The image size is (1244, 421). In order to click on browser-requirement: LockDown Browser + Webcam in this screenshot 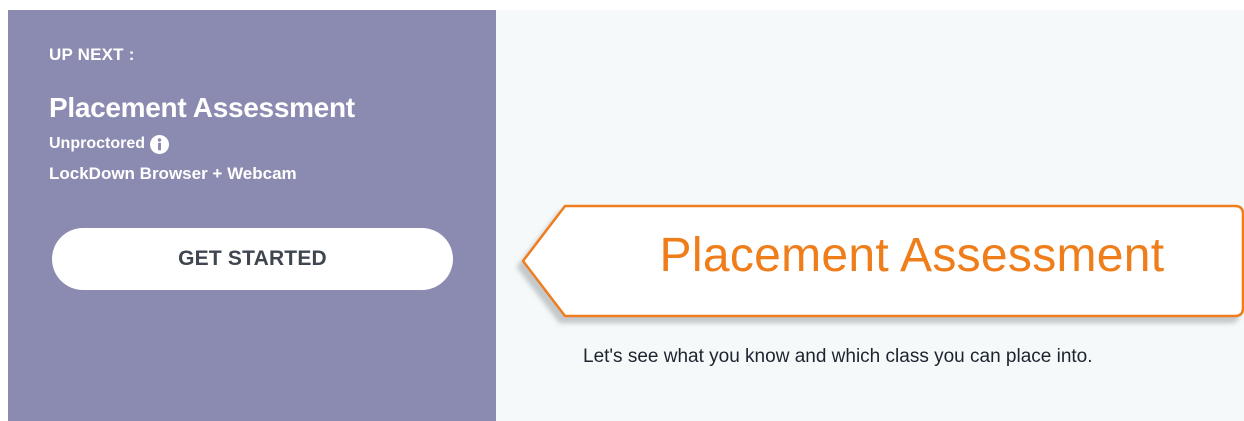, I will do `click(173, 173)`.